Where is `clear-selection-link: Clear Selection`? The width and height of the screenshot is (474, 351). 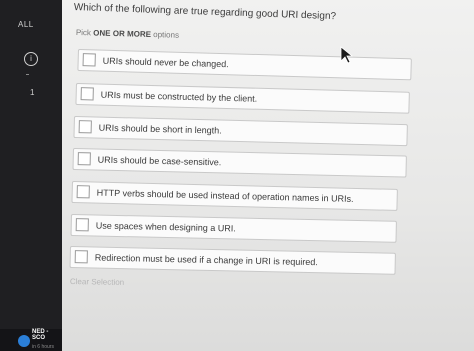
clear-selection-link: Clear Selection is located at coordinates (97, 282).